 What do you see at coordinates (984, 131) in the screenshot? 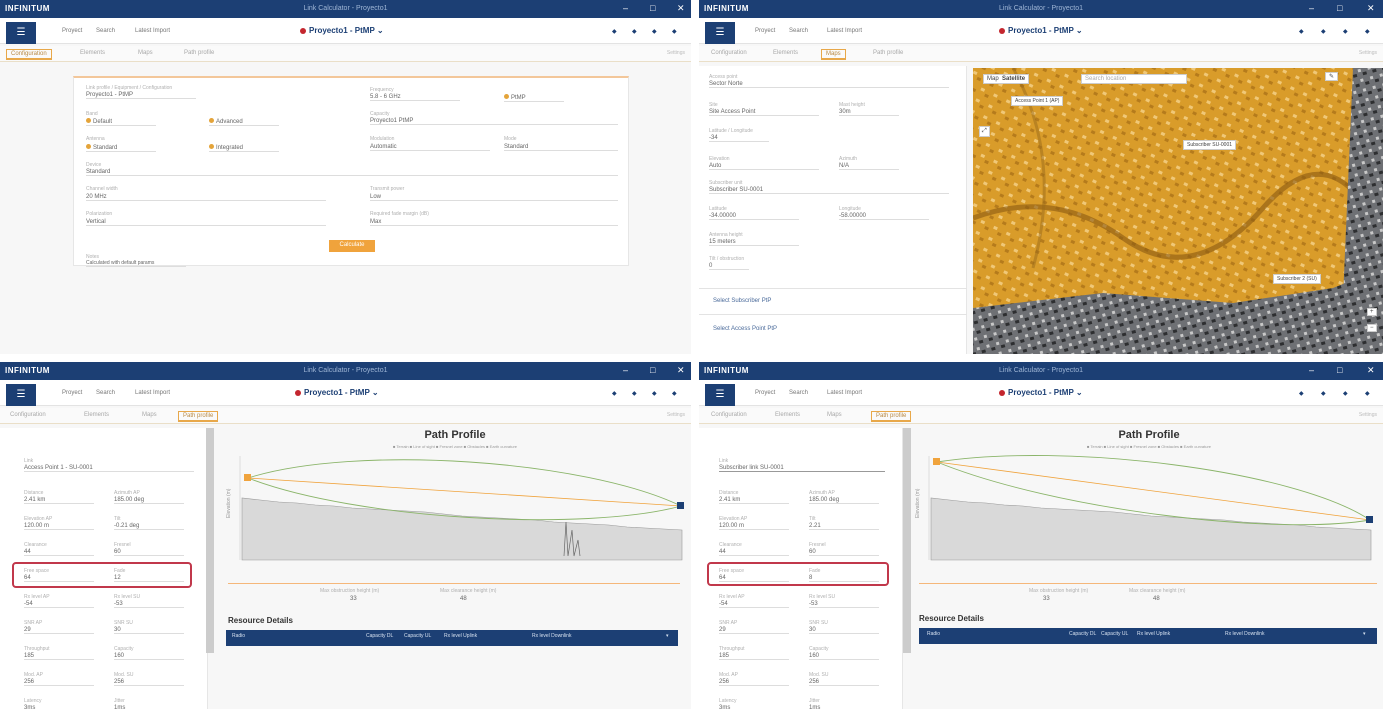
I see `fullscreen-icon: ⤢` at bounding box center [984, 131].